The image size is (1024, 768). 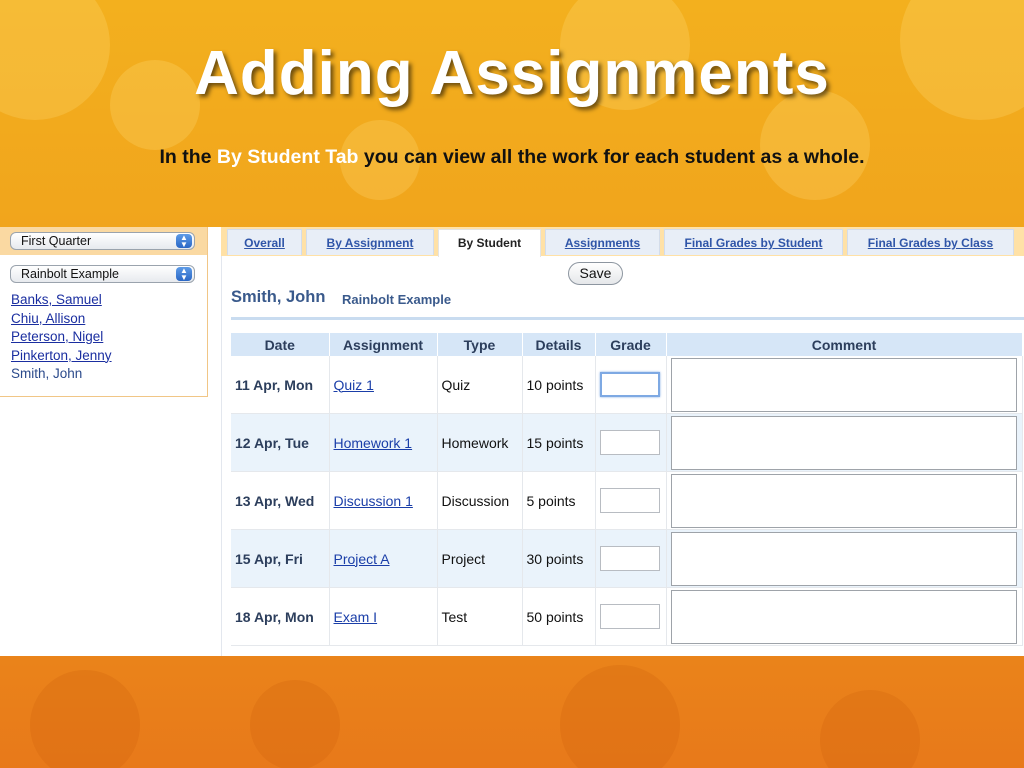 I want to click on type-cell: Project, so click(x=480, y=558).